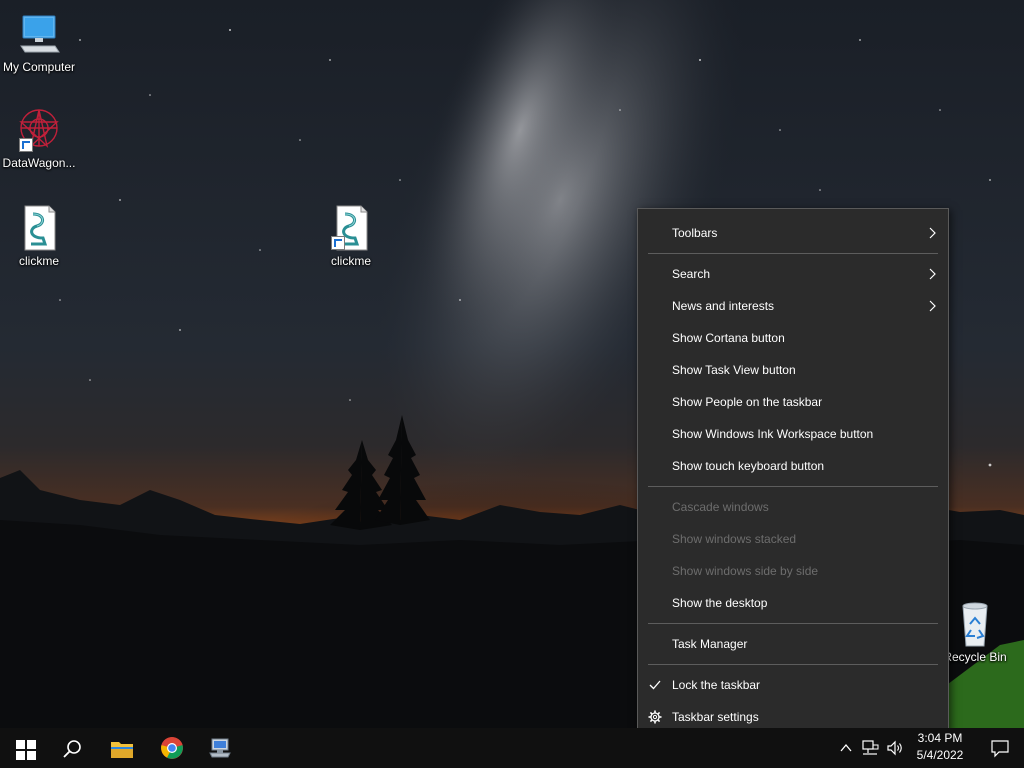 Image resolution: width=1024 pixels, height=768 pixels. I want to click on network-app-button, so click(220, 748).